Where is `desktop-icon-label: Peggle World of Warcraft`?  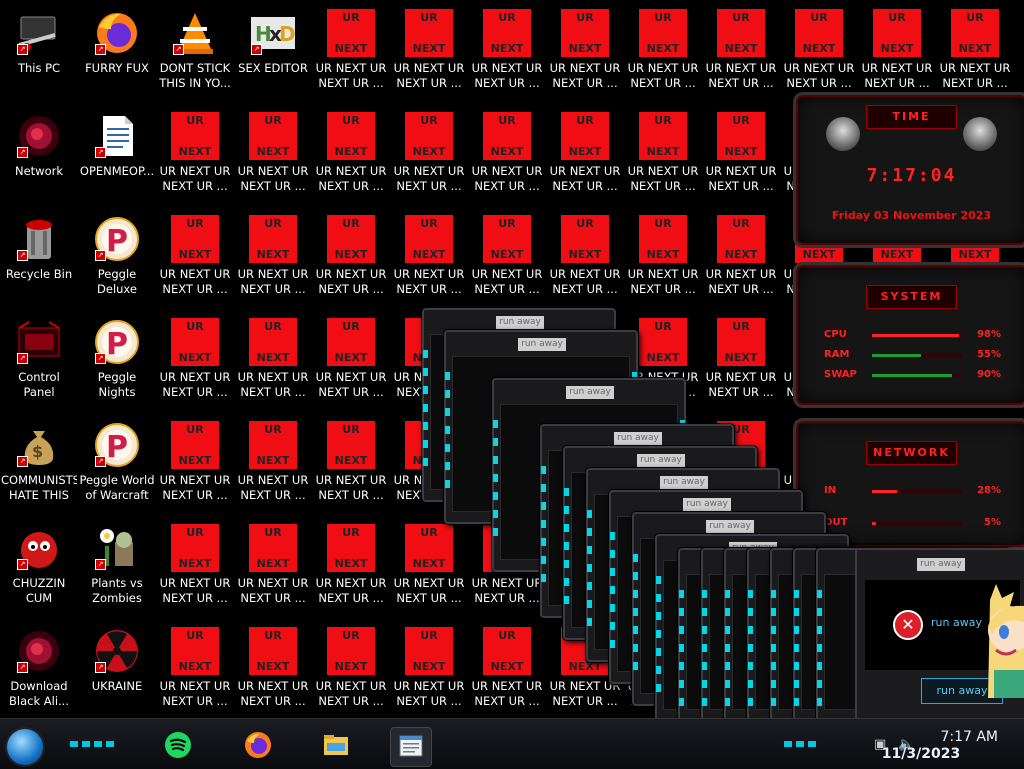
desktop-icon-label: Peggle World of Warcraft is located at coordinates (117, 487).